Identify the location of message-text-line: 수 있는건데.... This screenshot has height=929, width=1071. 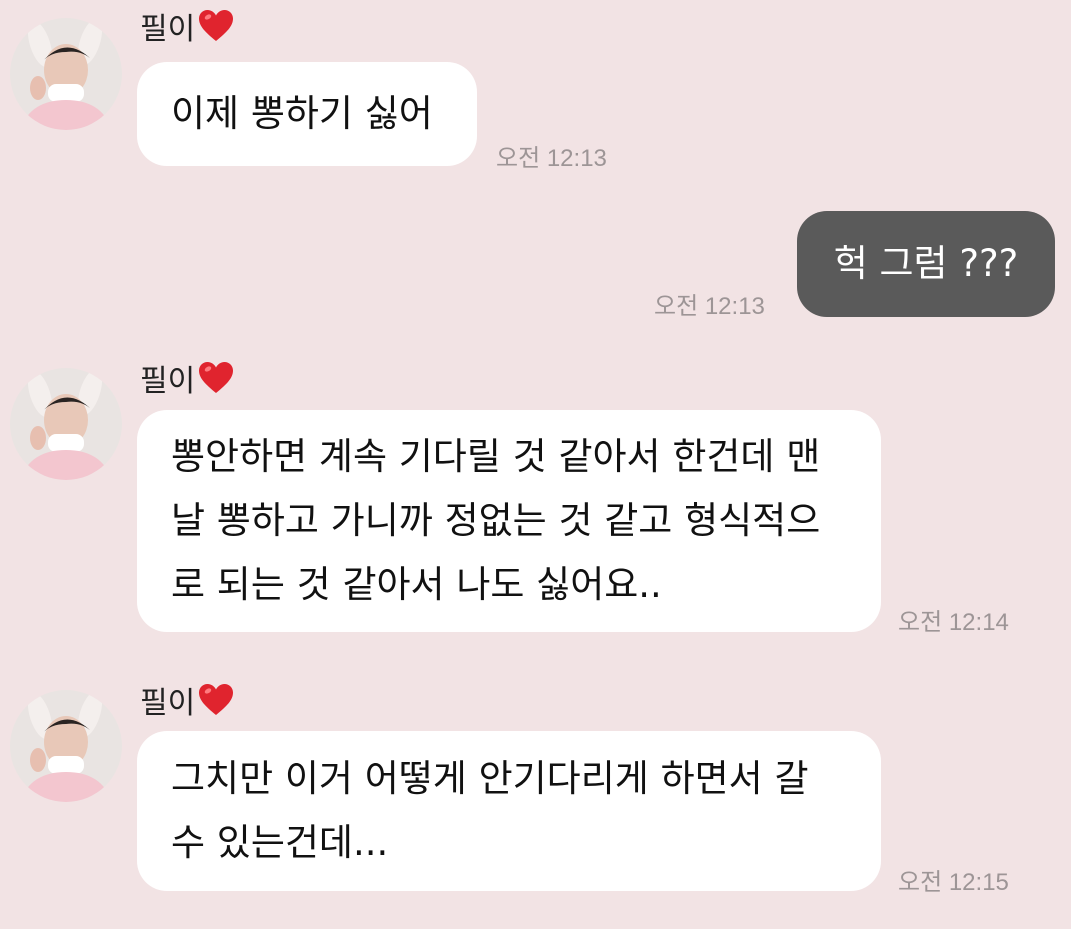
(280, 842).